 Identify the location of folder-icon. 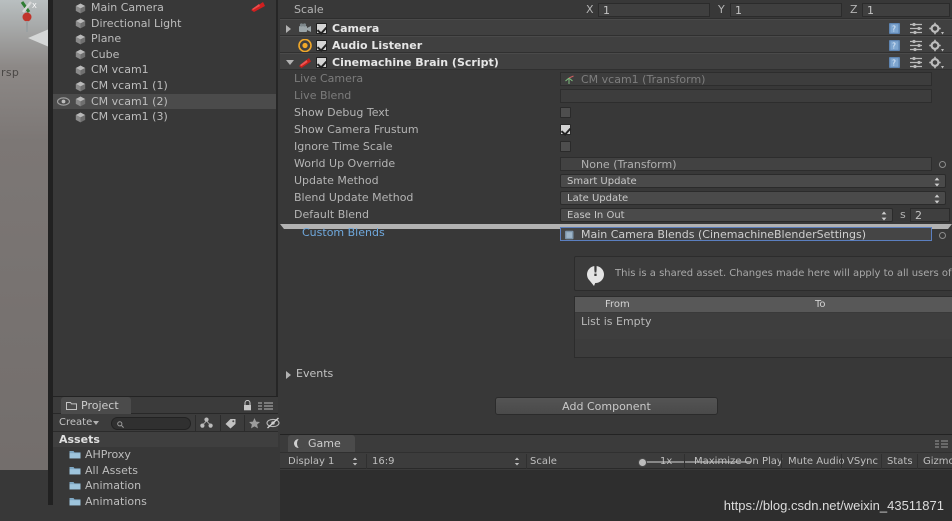
(75, 470).